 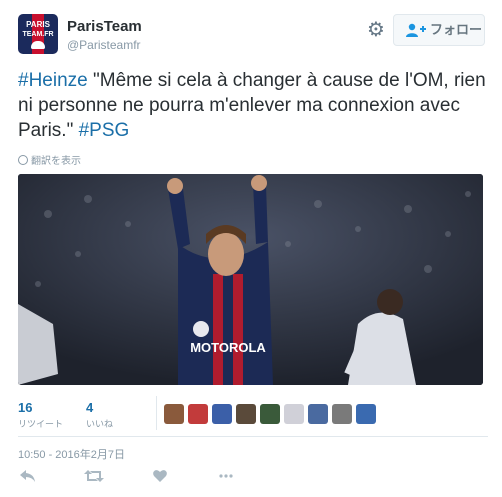 I want to click on display-name: ParisTeam, so click(x=104, y=26).